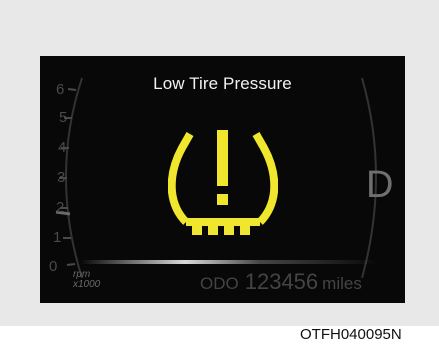  Describe the element at coordinates (74, 178) in the screenshot. I see `tachometer-arc` at that location.